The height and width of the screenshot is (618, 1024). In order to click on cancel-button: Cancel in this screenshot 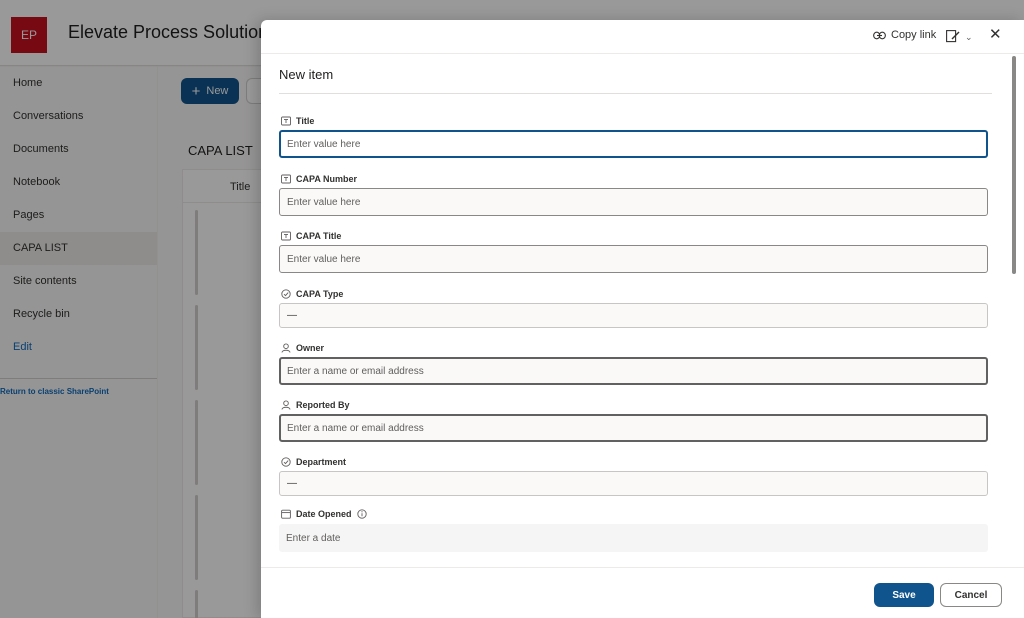, I will do `click(971, 595)`.